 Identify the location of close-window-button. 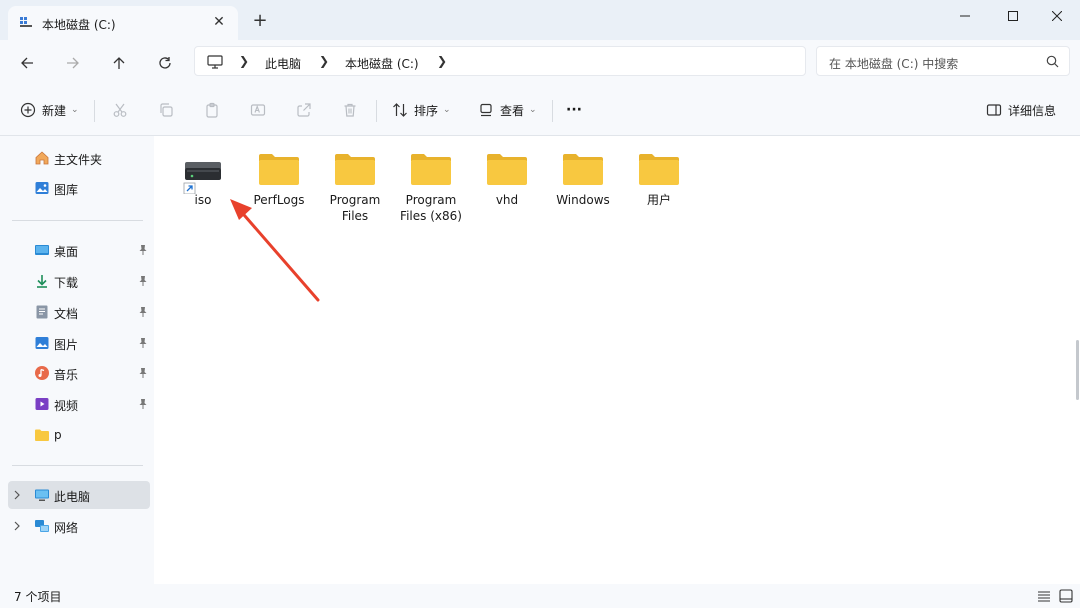
(1057, 15).